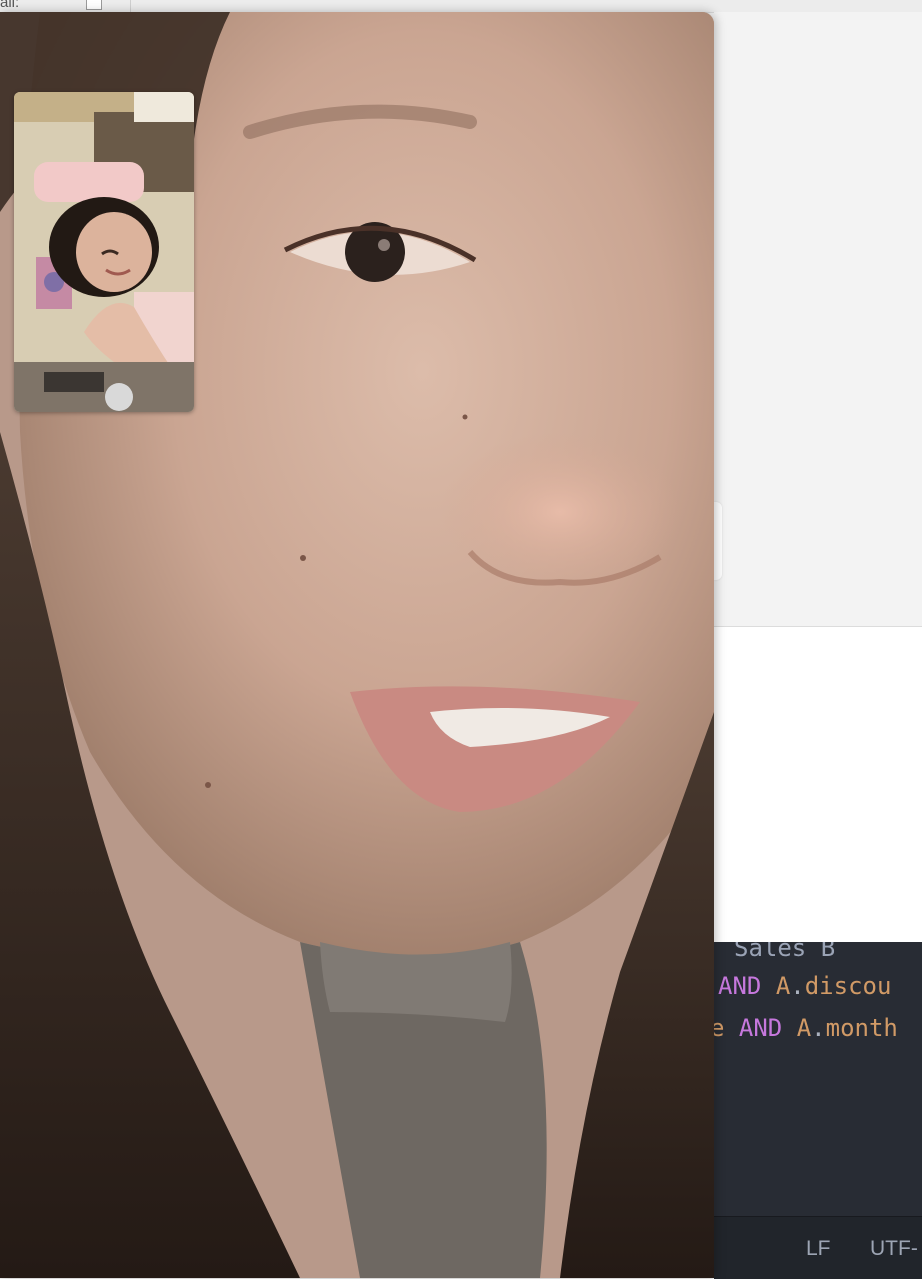 The width and height of the screenshot is (922, 1279). I want to click on code-token: discou, so click(848, 986).